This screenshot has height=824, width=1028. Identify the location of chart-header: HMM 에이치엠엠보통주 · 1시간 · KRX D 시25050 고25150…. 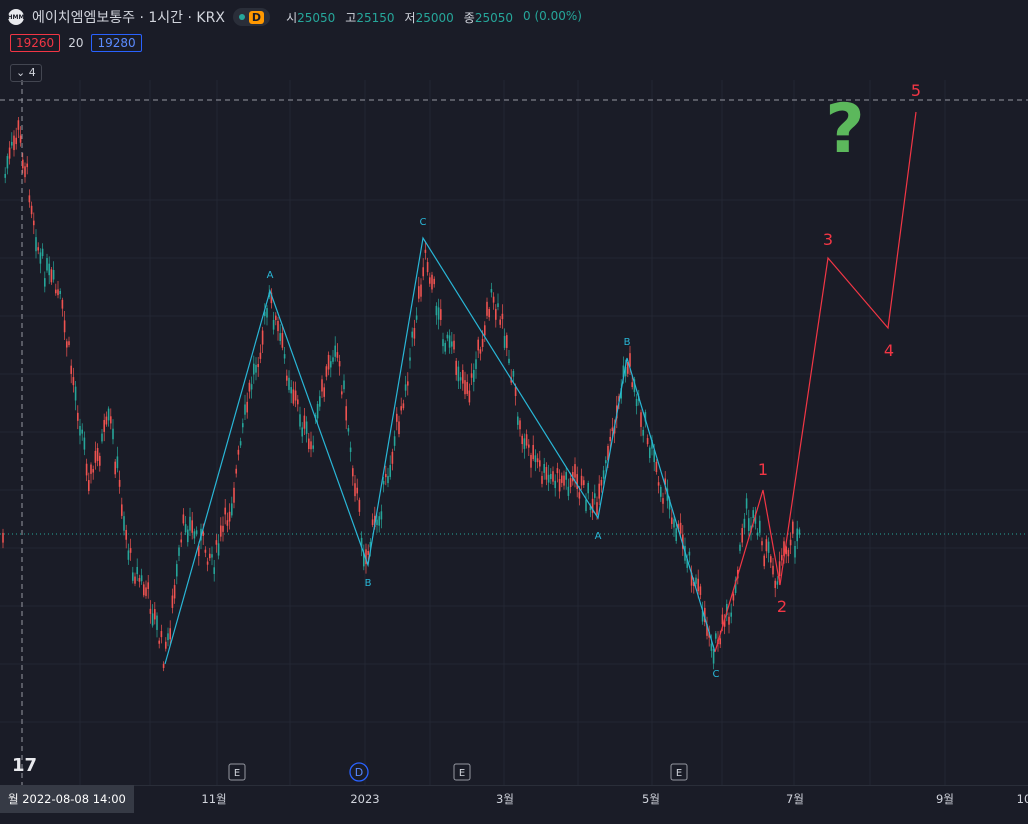
(295, 17).